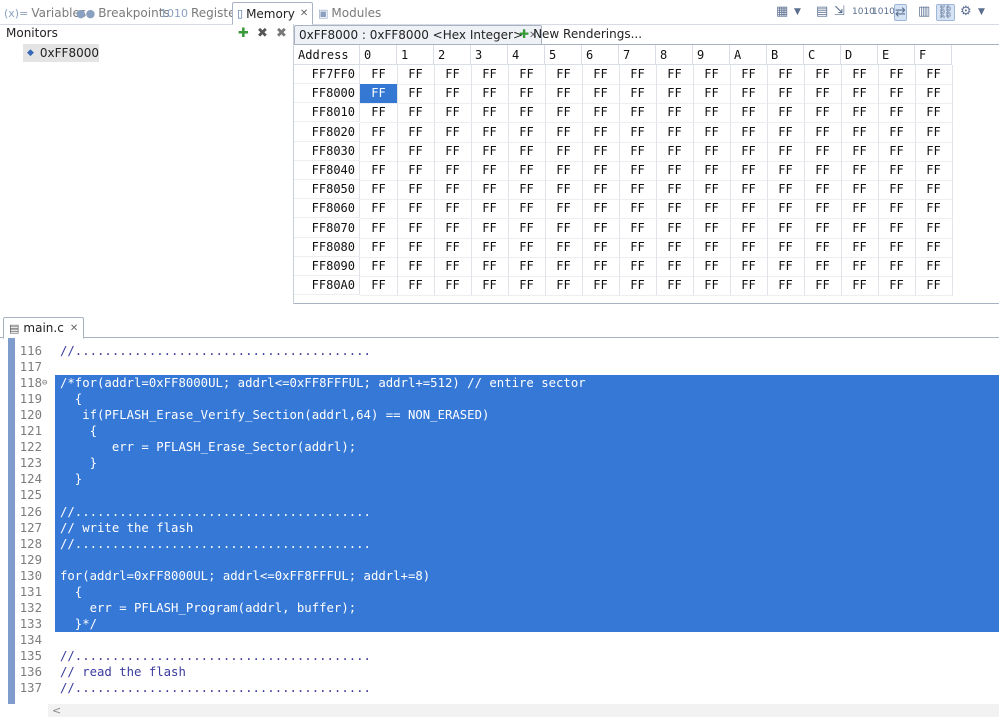 The height and width of the screenshot is (717, 999). Describe the element at coordinates (883, 12) in the screenshot. I see `find-replace-icon: 1010` at that location.